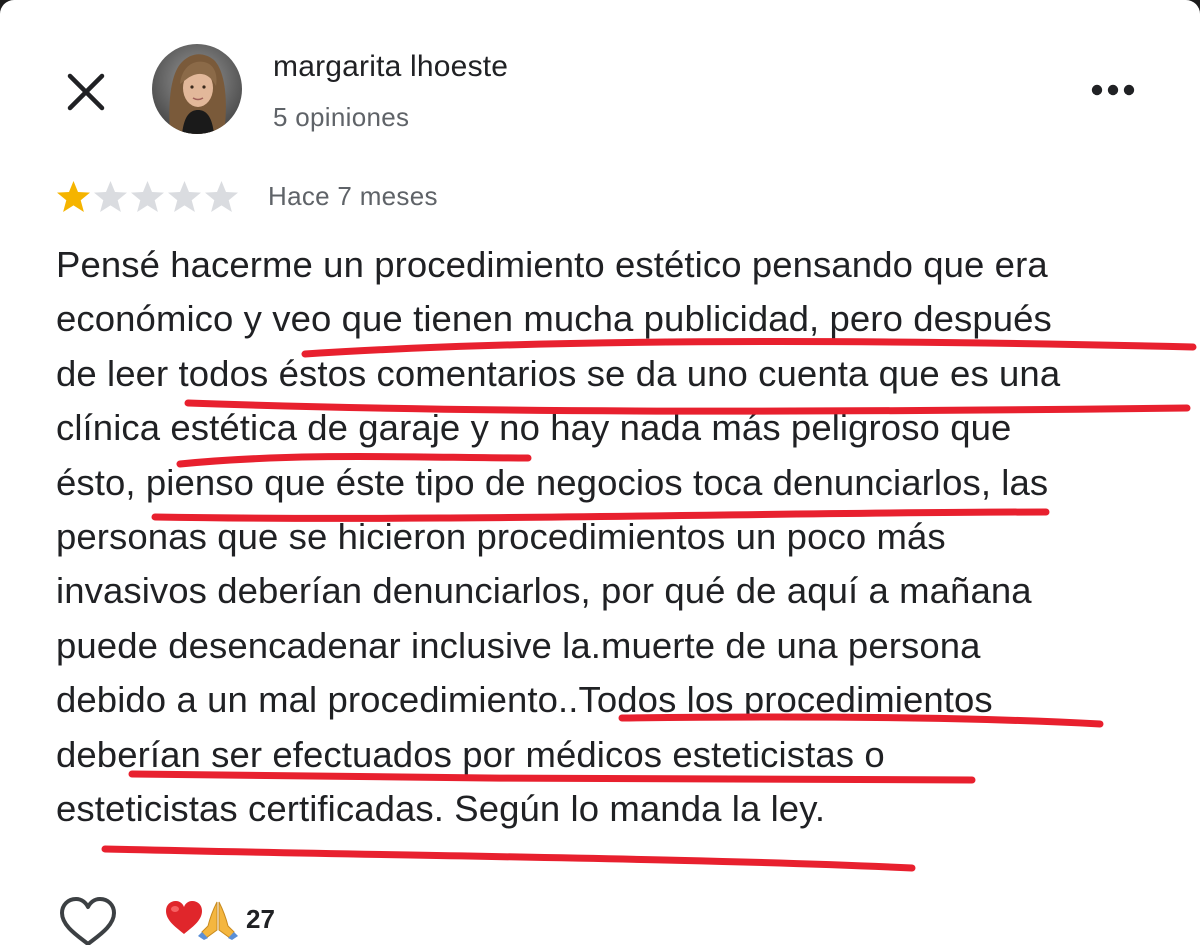 This screenshot has width=1200, height=945. I want to click on more-options-button, so click(1113, 90).